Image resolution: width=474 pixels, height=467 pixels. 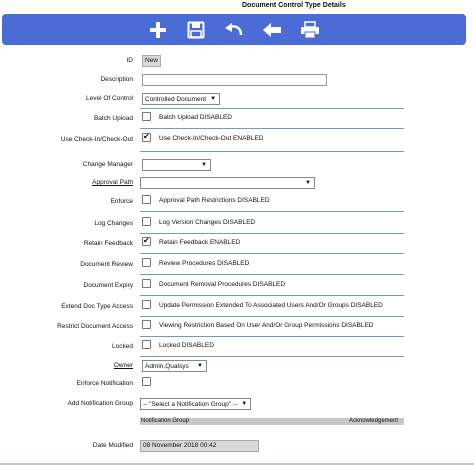 I want to click on approval-path-select: ▼, so click(x=227, y=183).